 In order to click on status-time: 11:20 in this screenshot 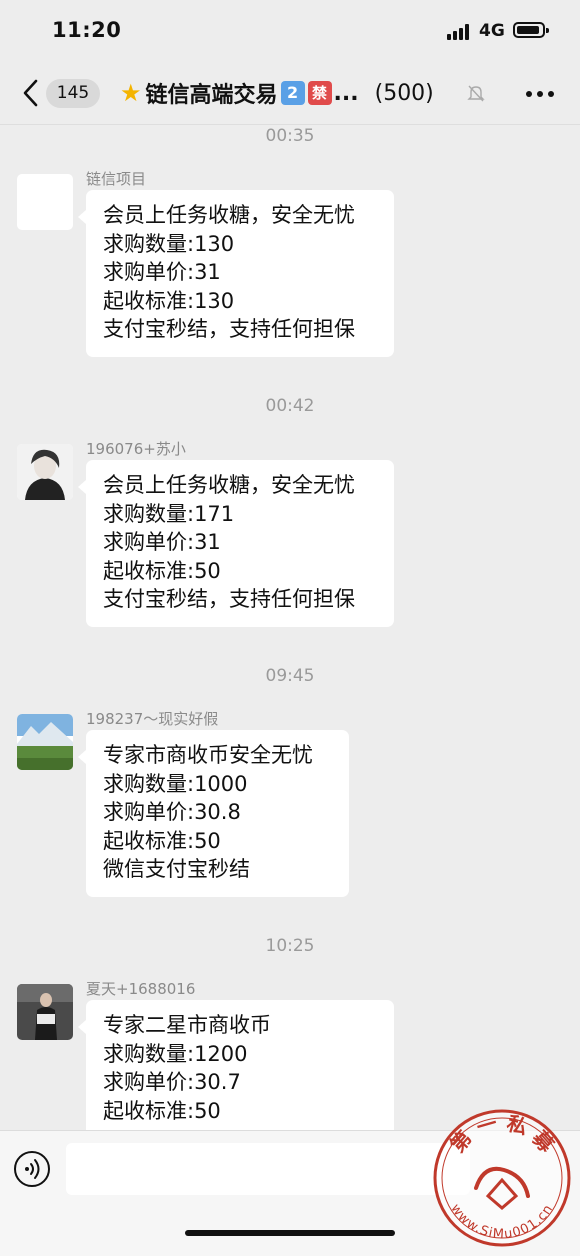, I will do `click(87, 30)`.